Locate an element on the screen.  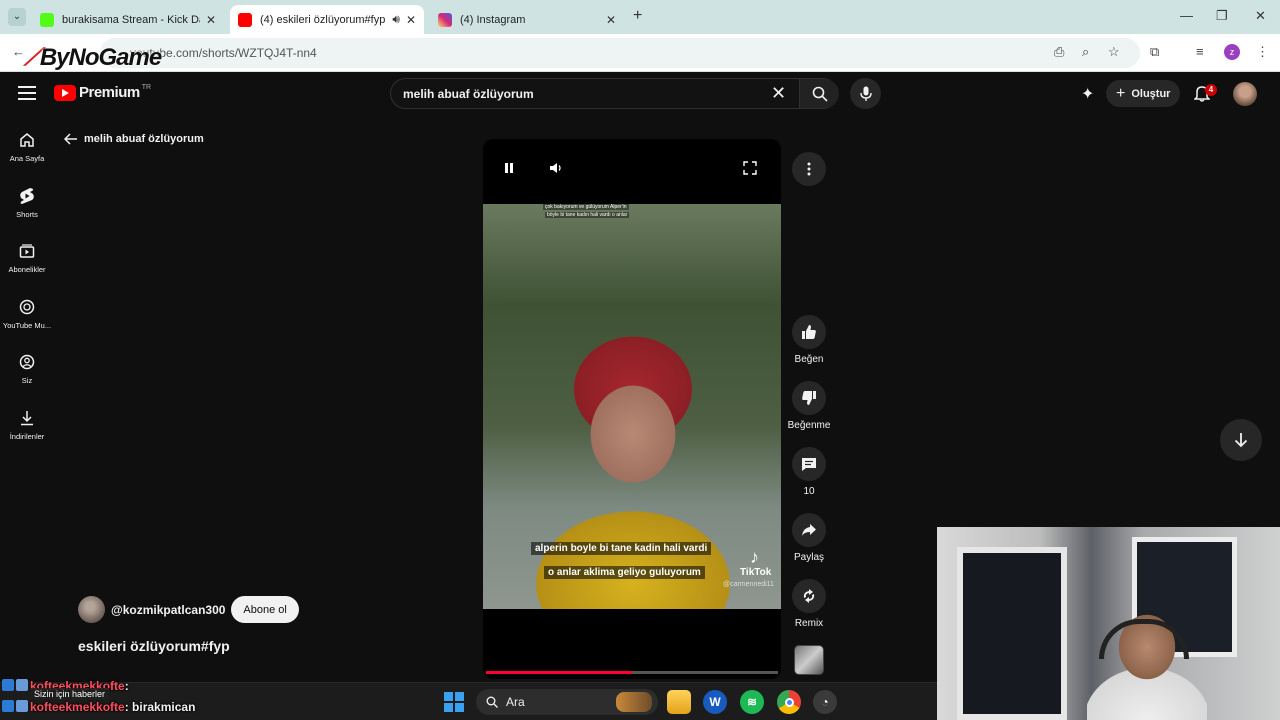
pause-icon is located at coordinates (509, 170).